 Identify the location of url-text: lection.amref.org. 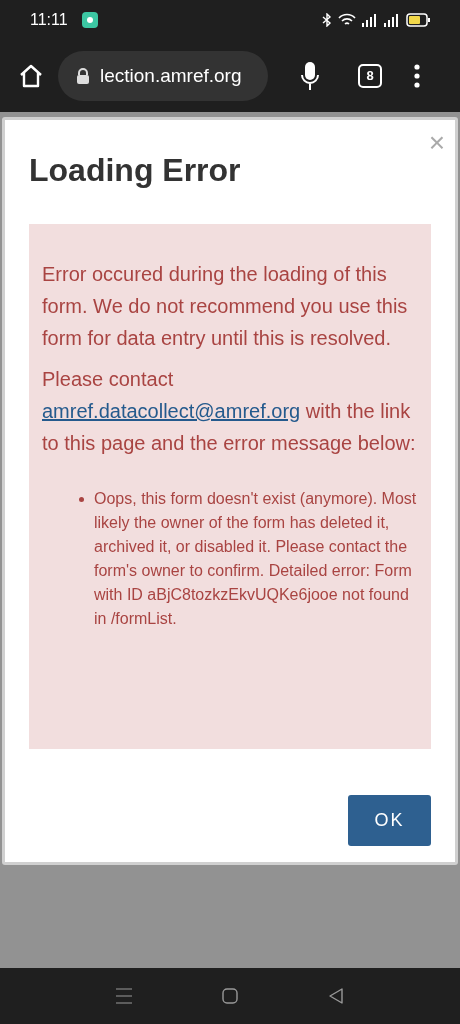
(171, 75).